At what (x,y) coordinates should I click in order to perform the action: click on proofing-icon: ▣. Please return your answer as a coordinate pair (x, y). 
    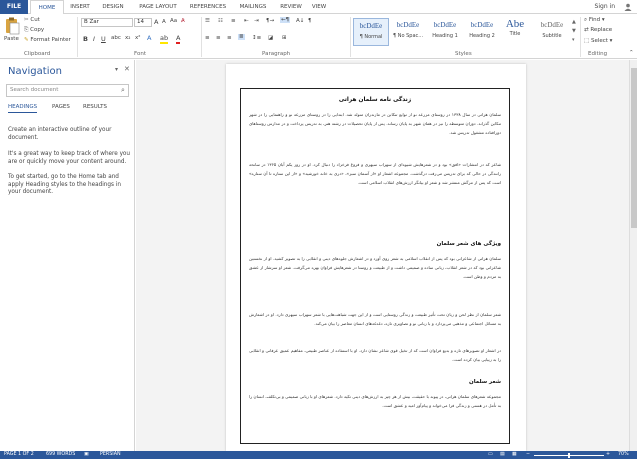
    Looking at the image, I should click on (86, 455).